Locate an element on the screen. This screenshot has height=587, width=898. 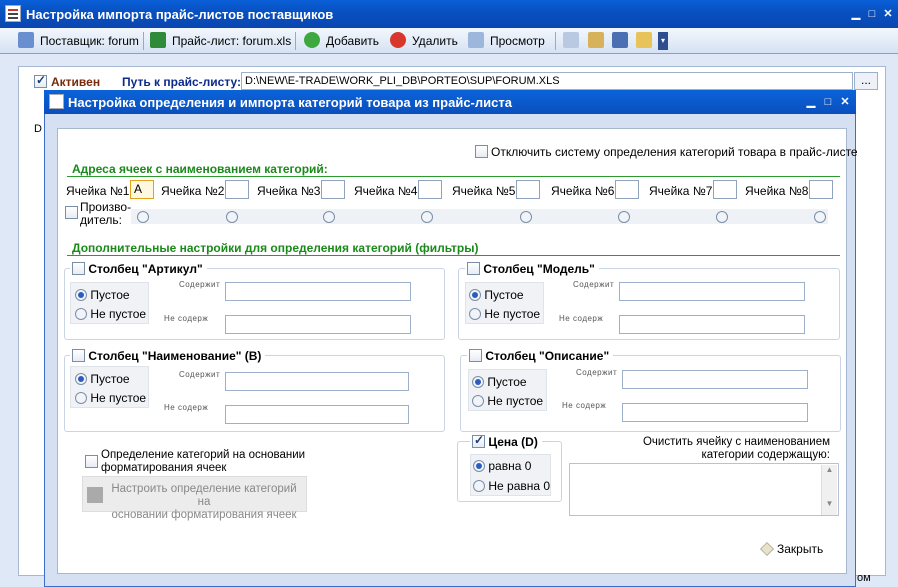
settings-icon is located at coordinates (95, 495).